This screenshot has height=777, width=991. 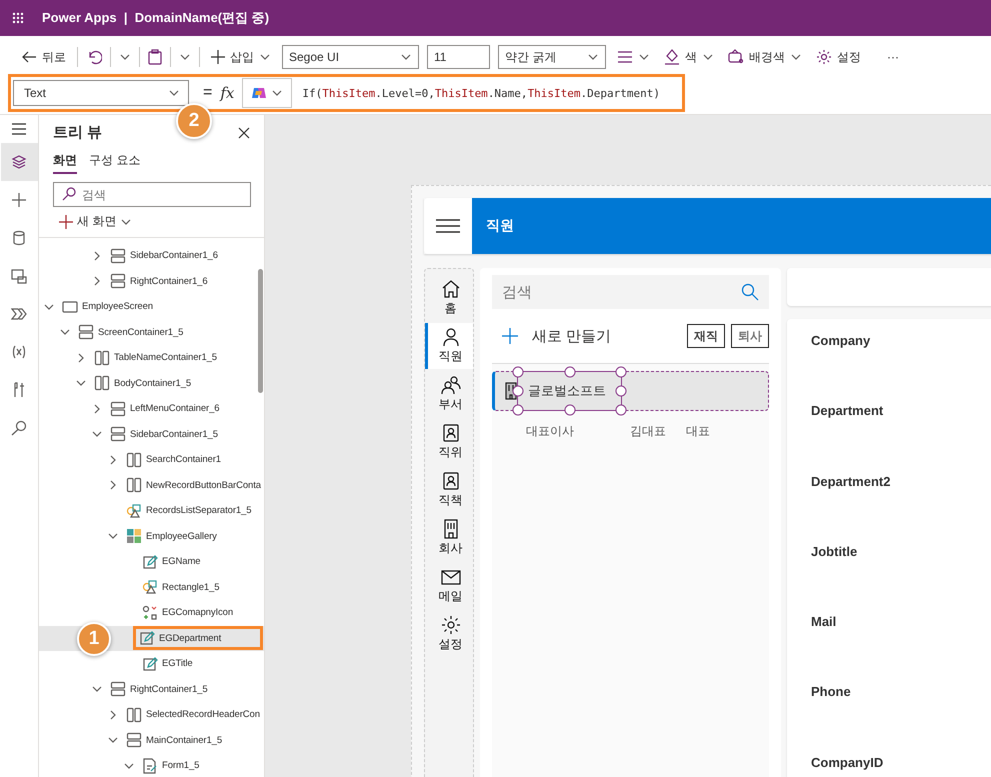 I want to click on tree-item-label: RightContainer1_5, so click(x=169, y=689).